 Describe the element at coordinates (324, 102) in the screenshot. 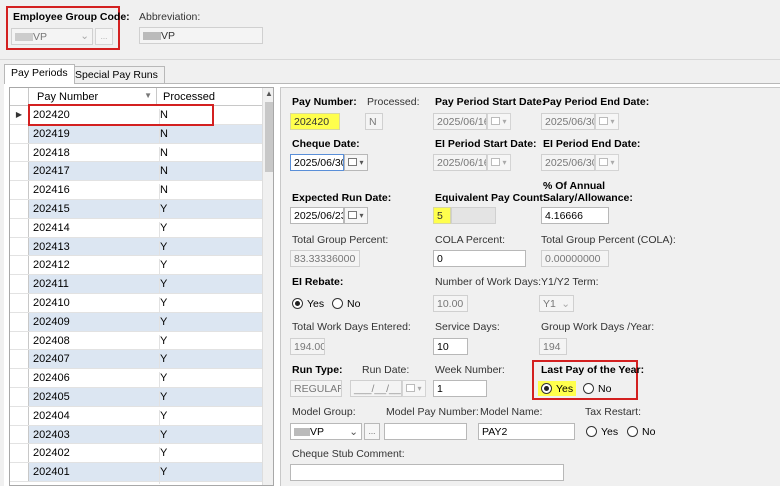

I see `pay-number-label: Pay Number:` at that location.